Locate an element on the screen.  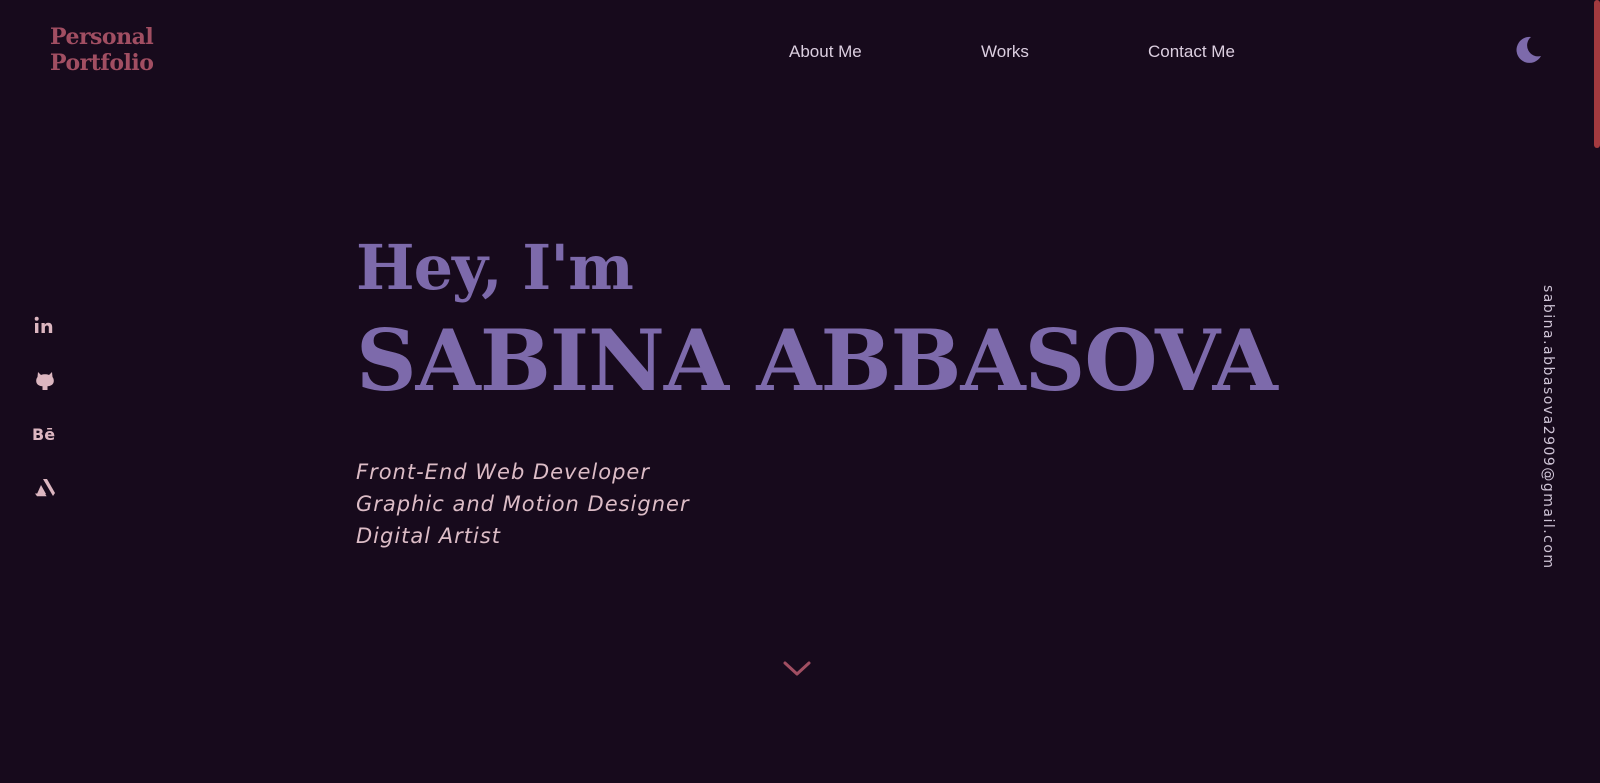
email-link: sabina.abbasova2909@gmail.com is located at coordinates (1548, 427).